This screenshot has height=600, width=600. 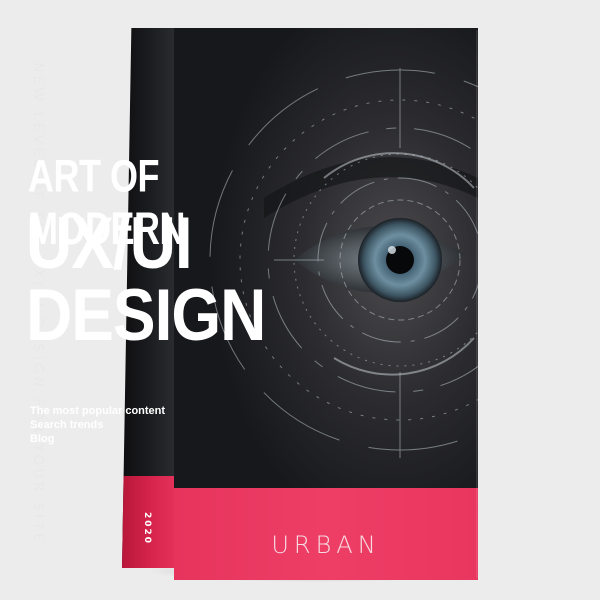 What do you see at coordinates (67, 425) in the screenshot?
I see `feature-item: Search trends` at bounding box center [67, 425].